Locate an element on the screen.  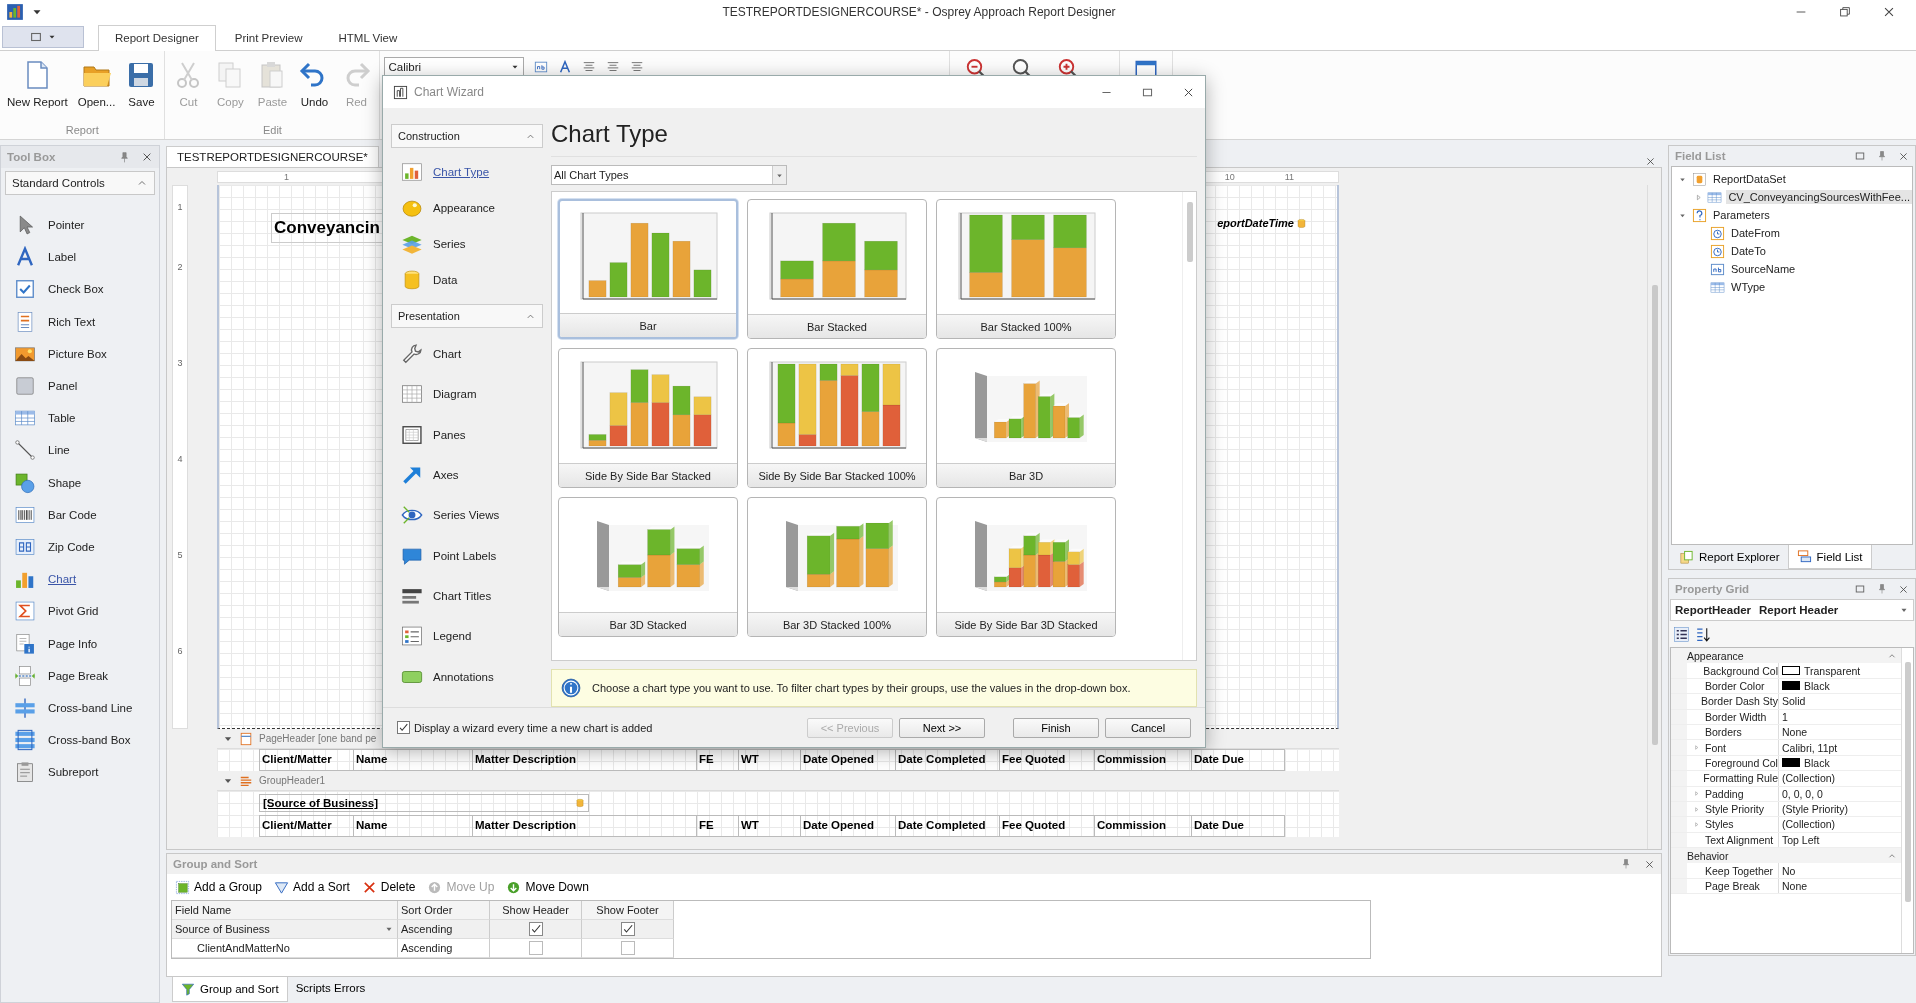
property-value: Calibri, 11pt is located at coordinates (1810, 747).